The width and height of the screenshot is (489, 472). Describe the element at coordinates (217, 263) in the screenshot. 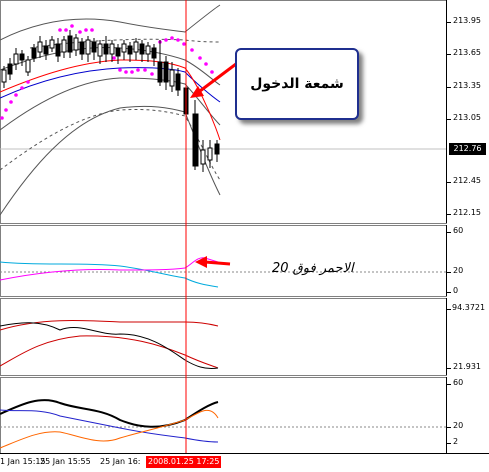

I see `red-arrow-line` at that location.